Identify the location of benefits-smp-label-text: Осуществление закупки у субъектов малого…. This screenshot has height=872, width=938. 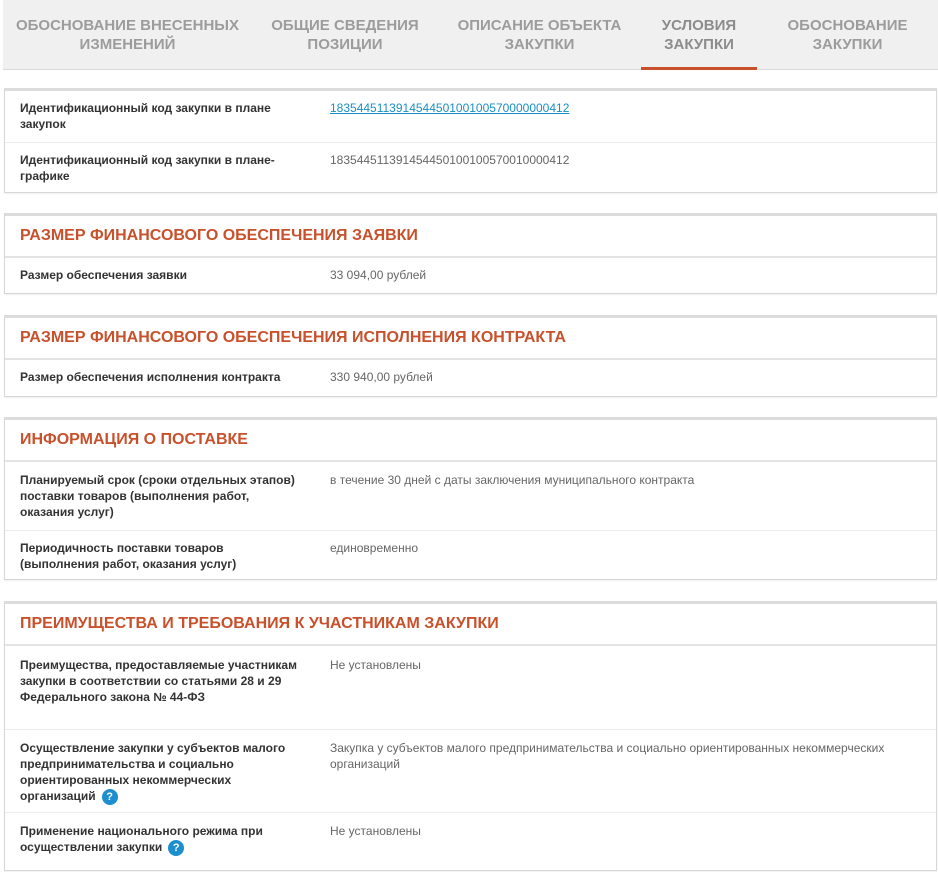
(153, 772).